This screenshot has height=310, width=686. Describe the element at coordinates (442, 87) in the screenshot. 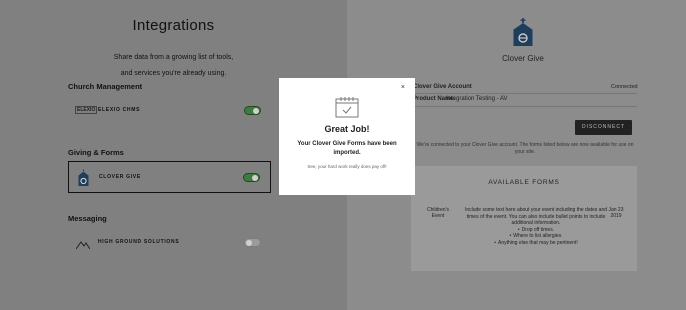

I see `account-label: Clover Give Account` at that location.